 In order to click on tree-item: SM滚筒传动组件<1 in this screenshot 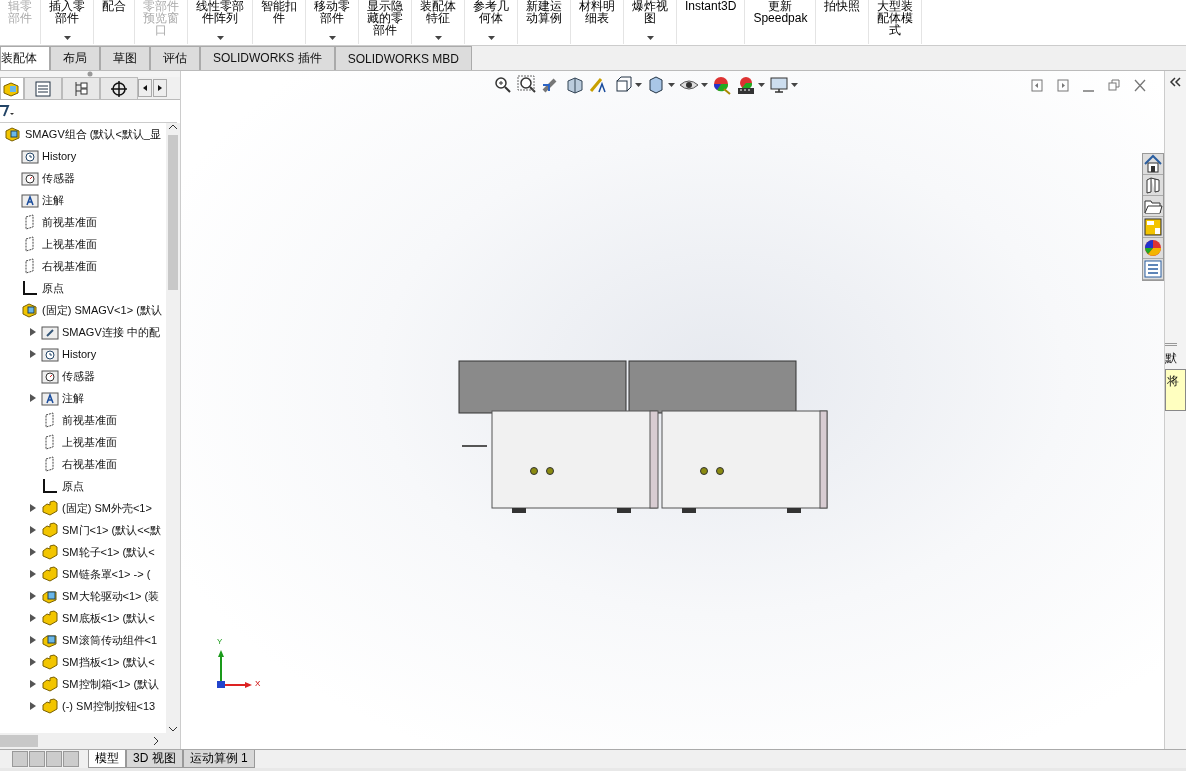, I will do `click(110, 640)`.